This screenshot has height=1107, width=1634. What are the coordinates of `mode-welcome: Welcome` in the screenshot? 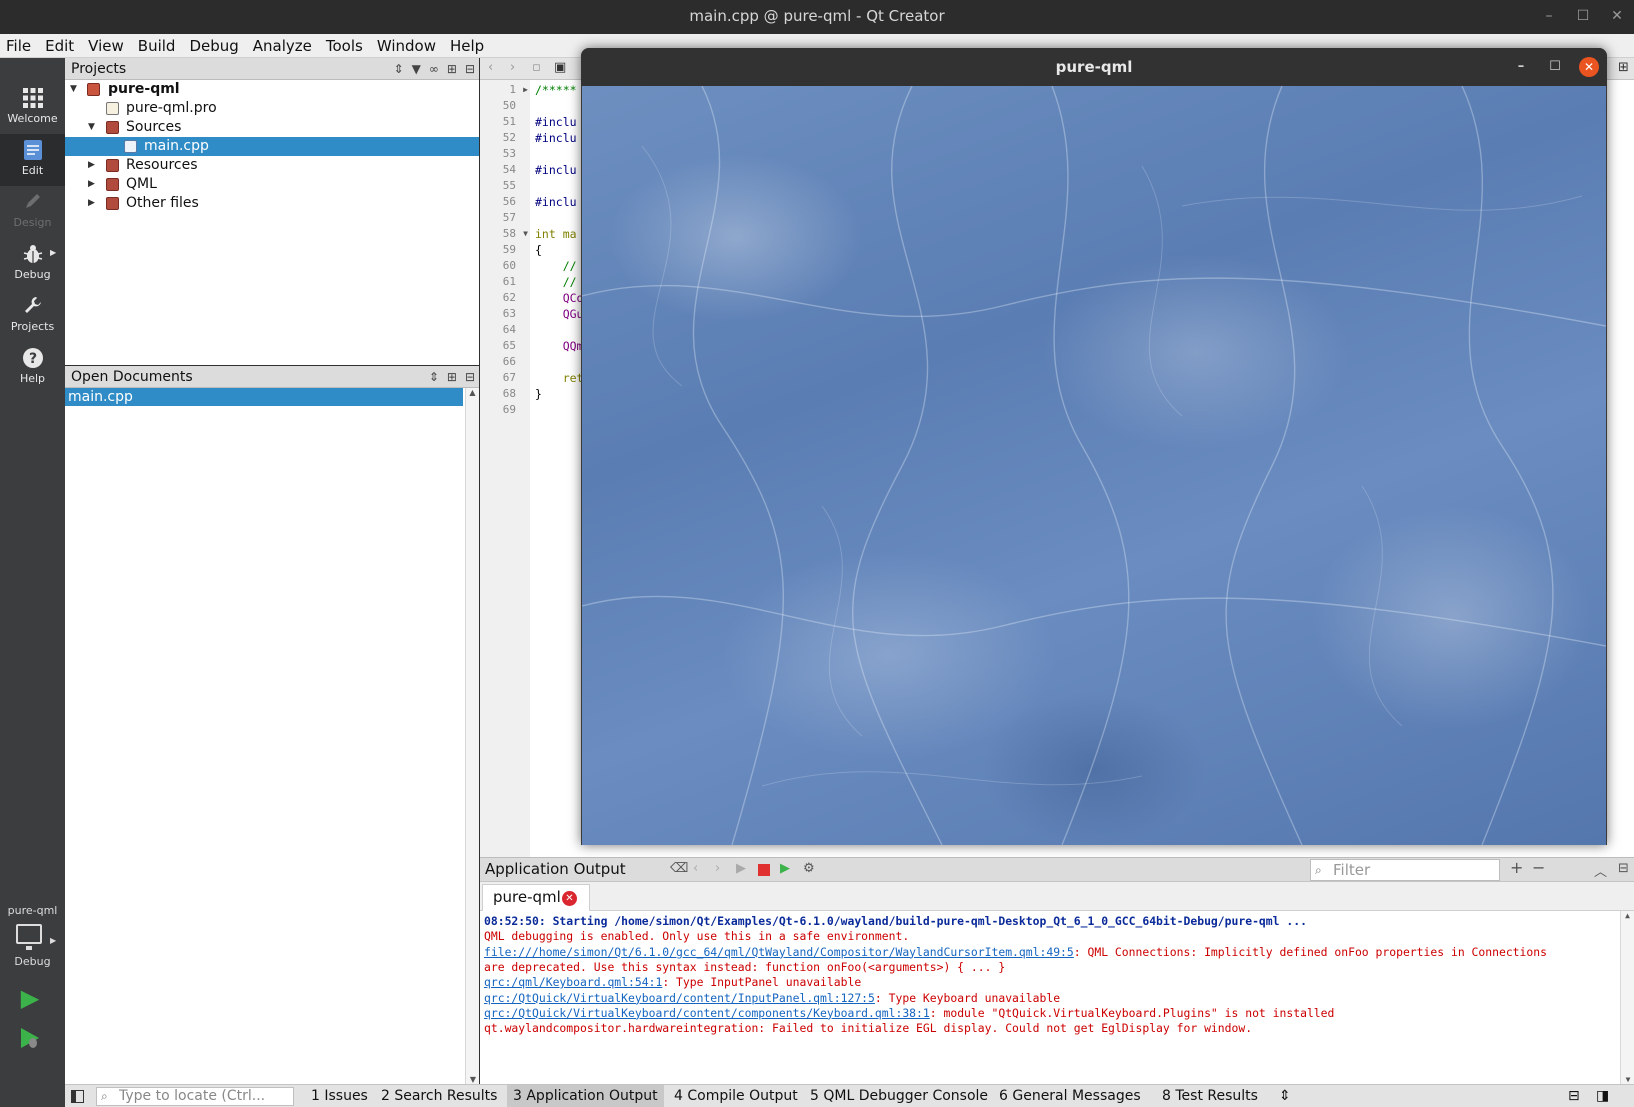 It's located at (32, 108).